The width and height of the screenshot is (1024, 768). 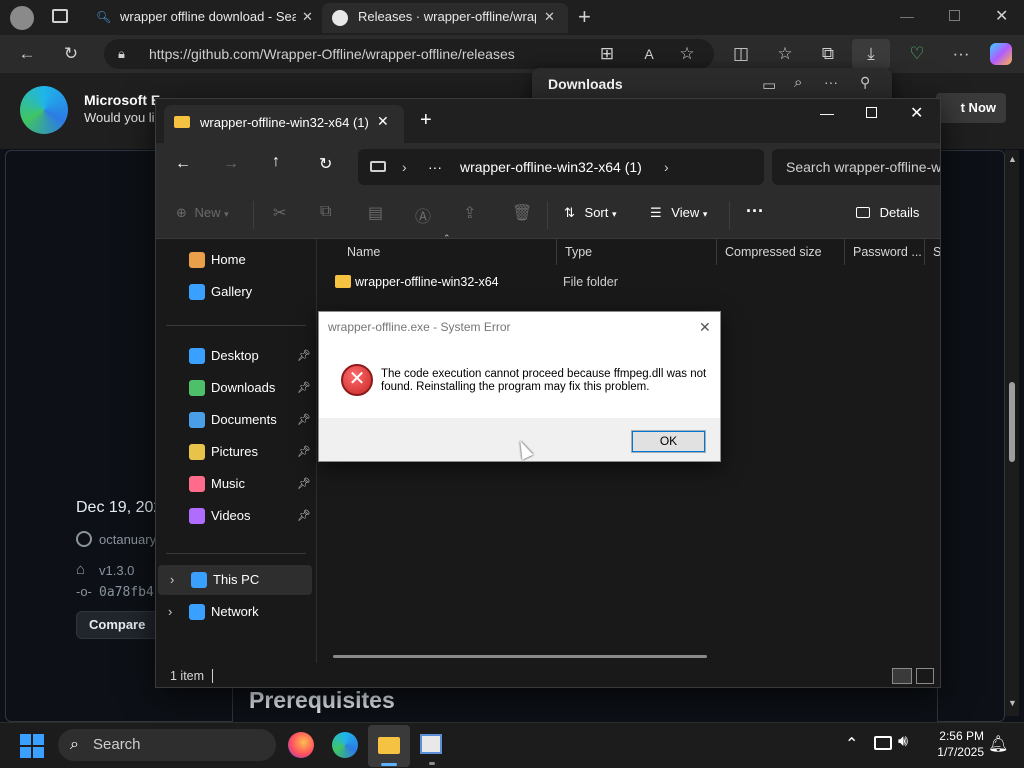 I want to click on release-author: octanuary, so click(x=127, y=539).